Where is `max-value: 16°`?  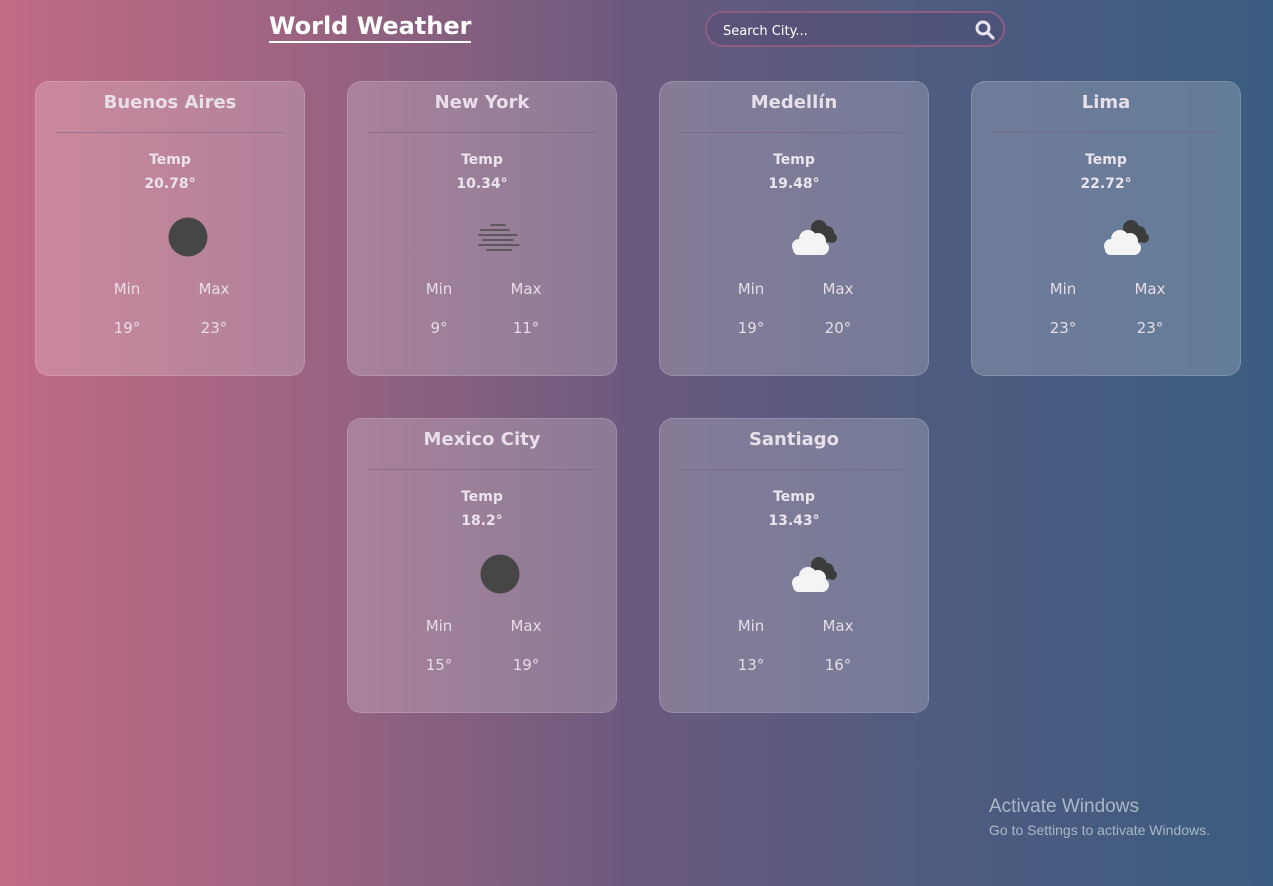 max-value: 16° is located at coordinates (838, 665).